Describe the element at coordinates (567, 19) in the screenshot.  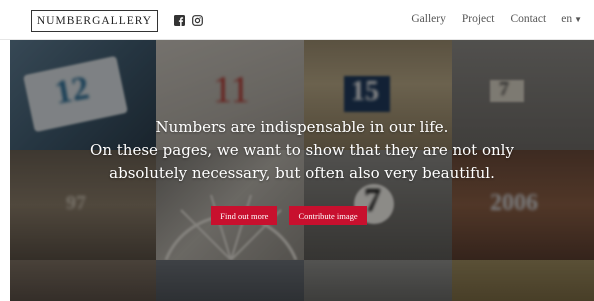
I see `language-label: en` at that location.